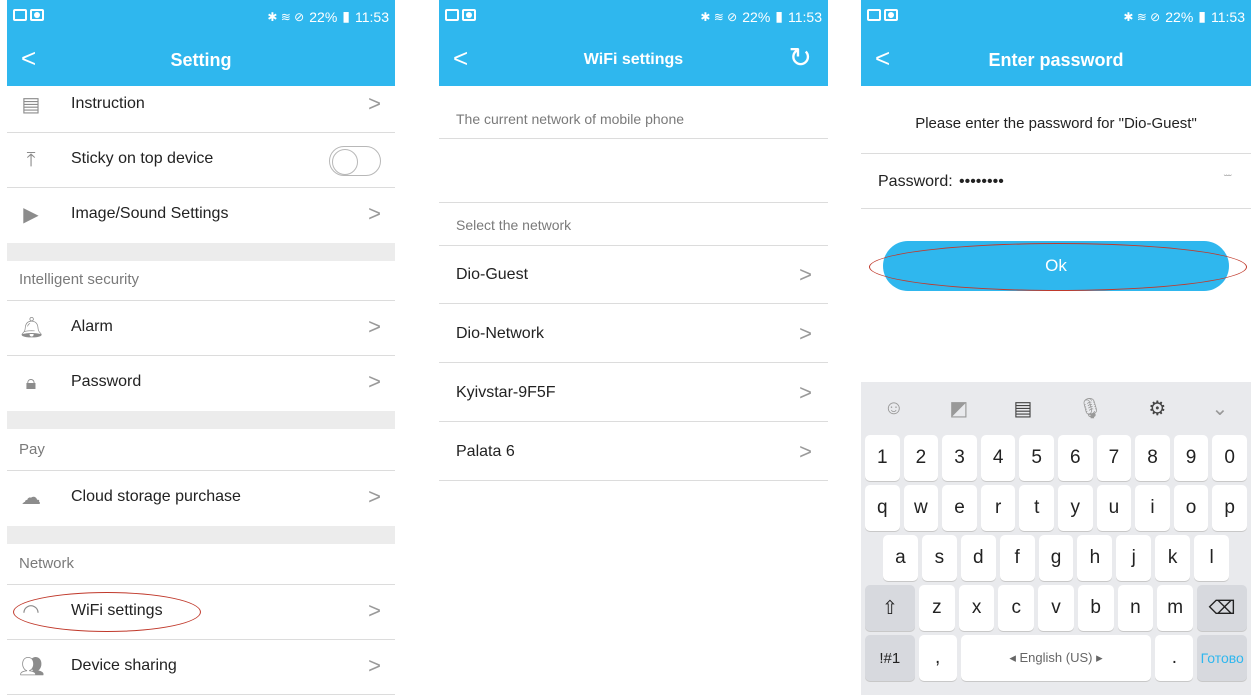 This screenshot has height=695, width=1257. What do you see at coordinates (79, 279) in the screenshot?
I see `section-header: Intelligent security` at bounding box center [79, 279].